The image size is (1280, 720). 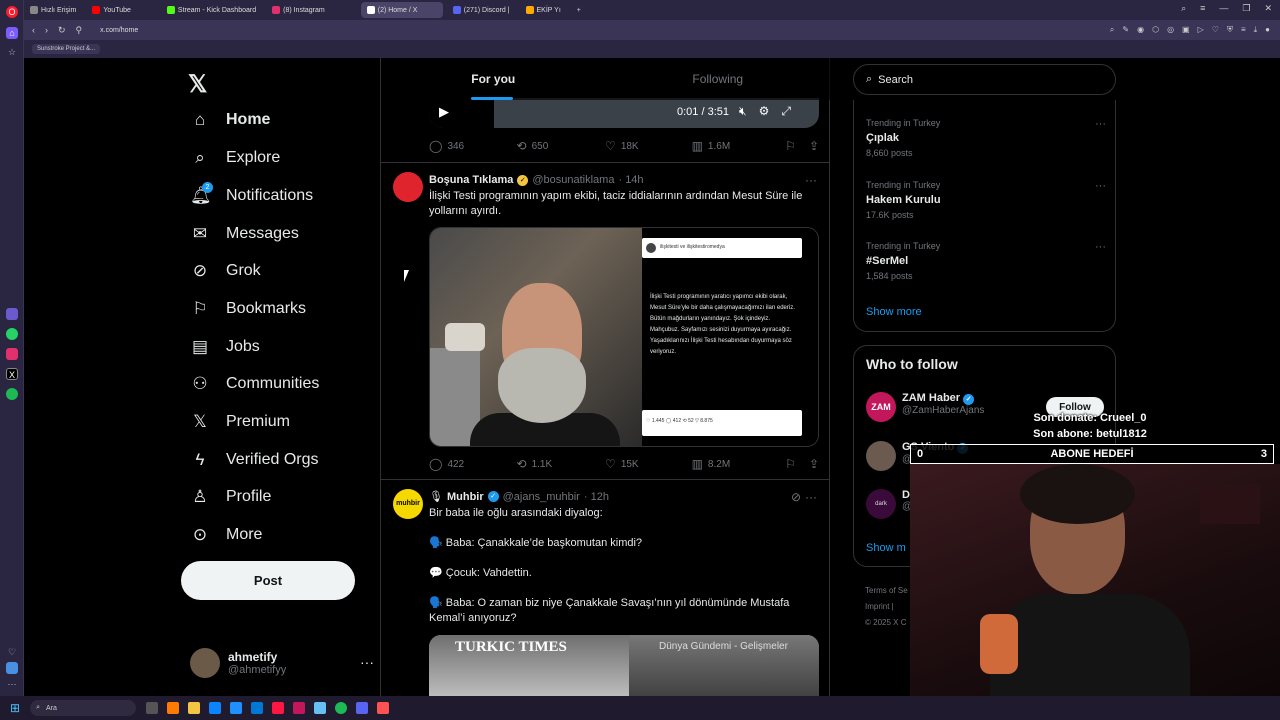 I want to click on windows-start-icon: ⊞, so click(x=15, y=708).